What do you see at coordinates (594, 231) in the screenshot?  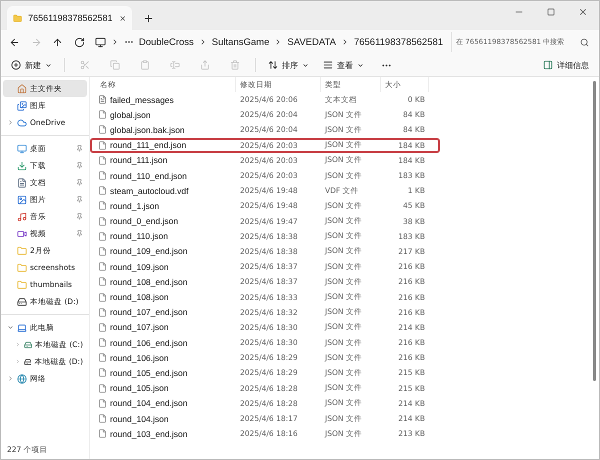 I see `scrollbar` at bounding box center [594, 231].